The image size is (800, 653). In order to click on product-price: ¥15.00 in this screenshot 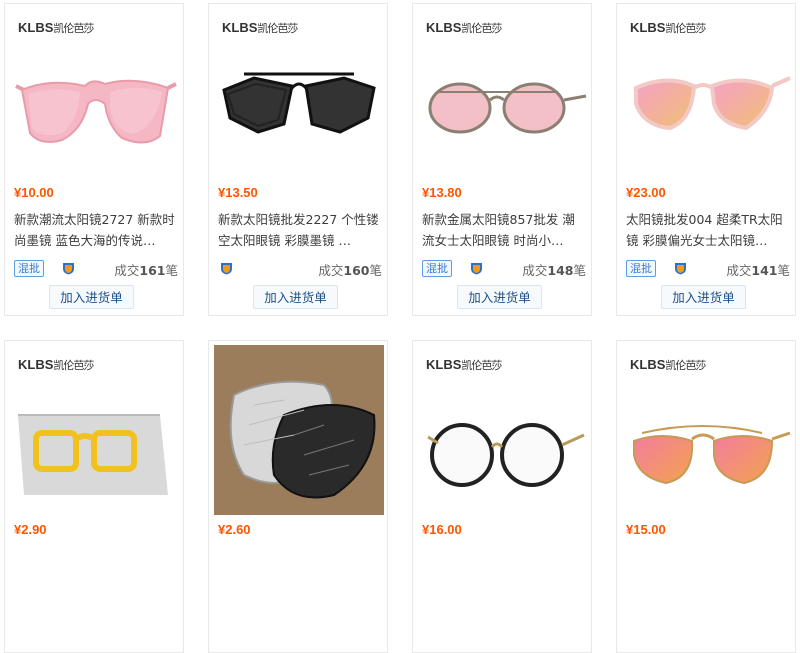, I will do `click(646, 529)`.